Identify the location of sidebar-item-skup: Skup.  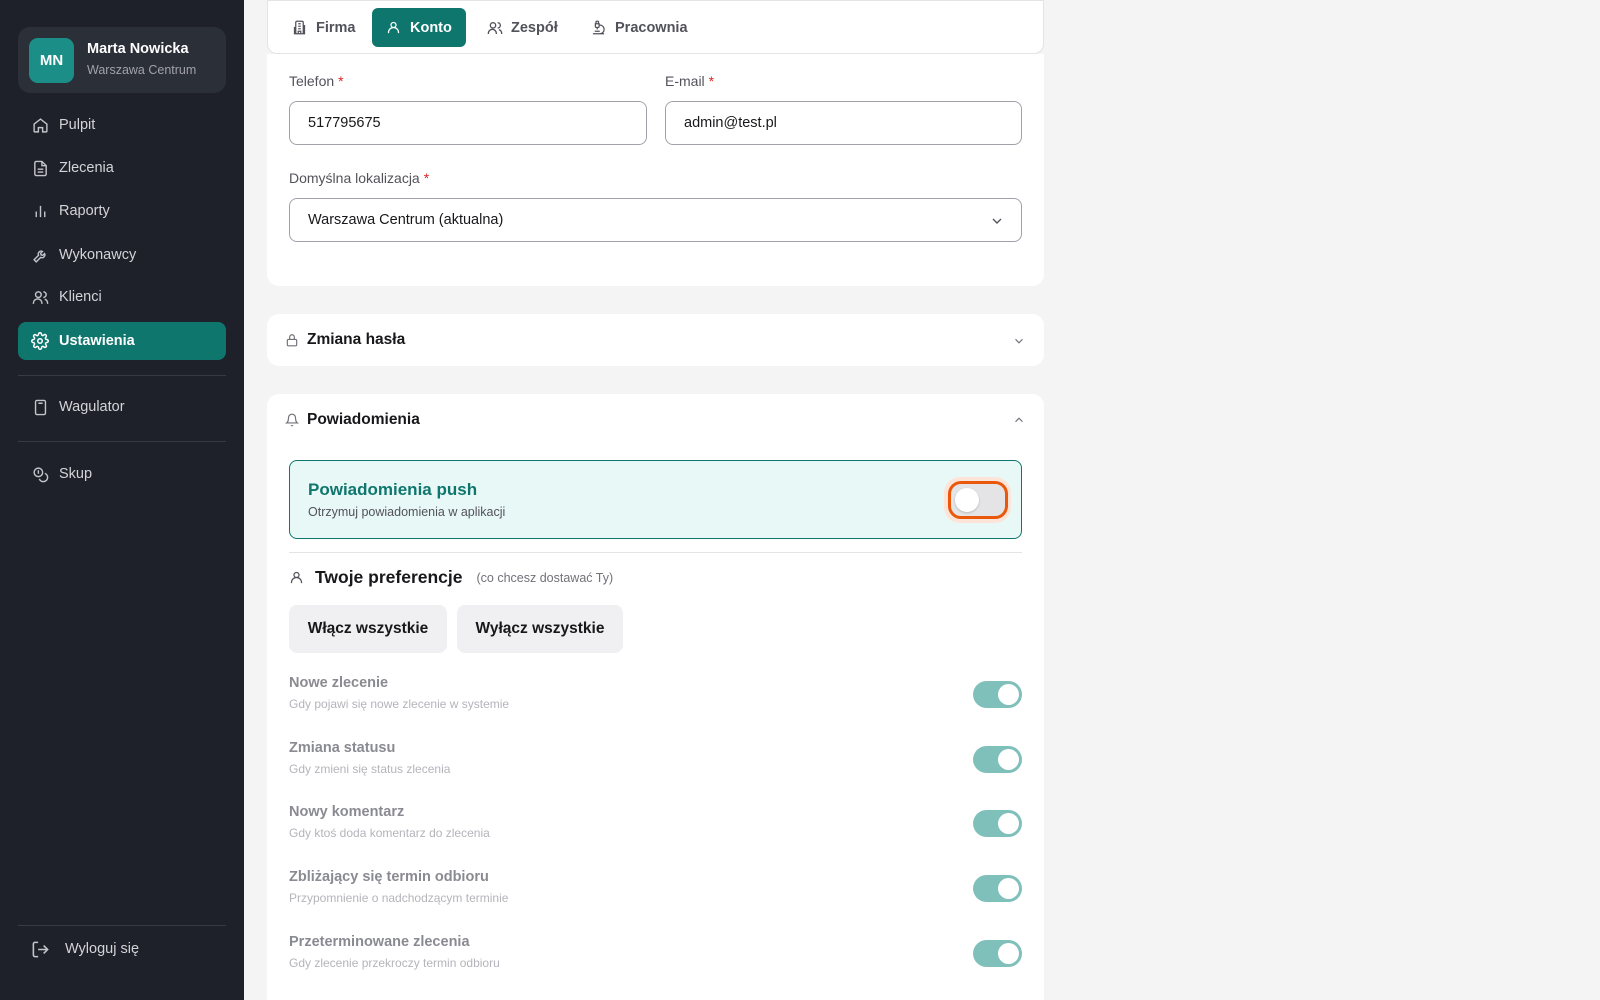
(122, 474).